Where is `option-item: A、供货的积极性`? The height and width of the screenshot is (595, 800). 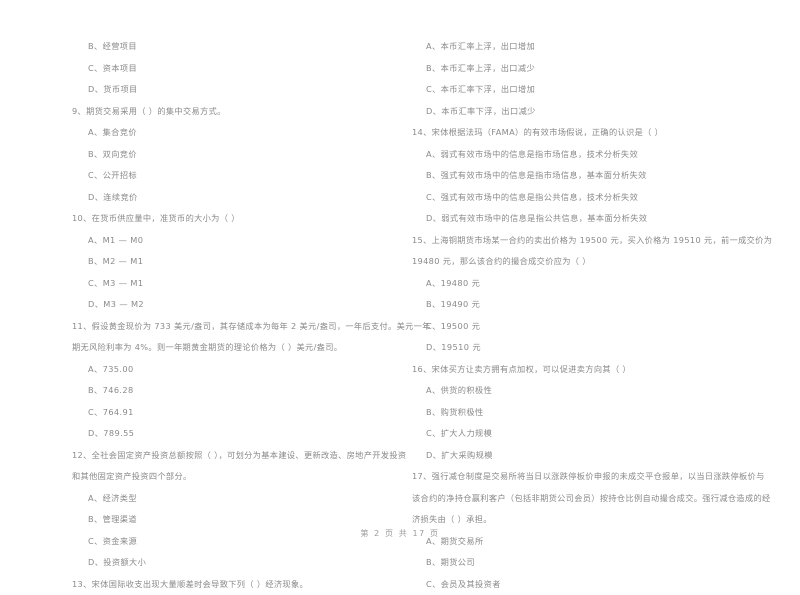 option-item: A、供货的积极性 is located at coordinates (606, 391).